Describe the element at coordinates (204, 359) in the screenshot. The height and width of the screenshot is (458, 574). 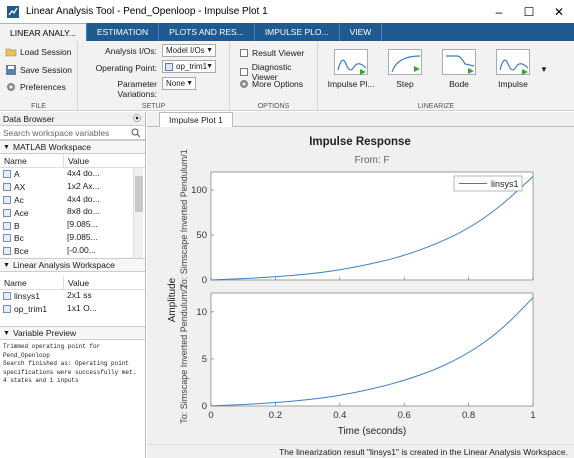
I see `y-tick-label: 5` at that location.